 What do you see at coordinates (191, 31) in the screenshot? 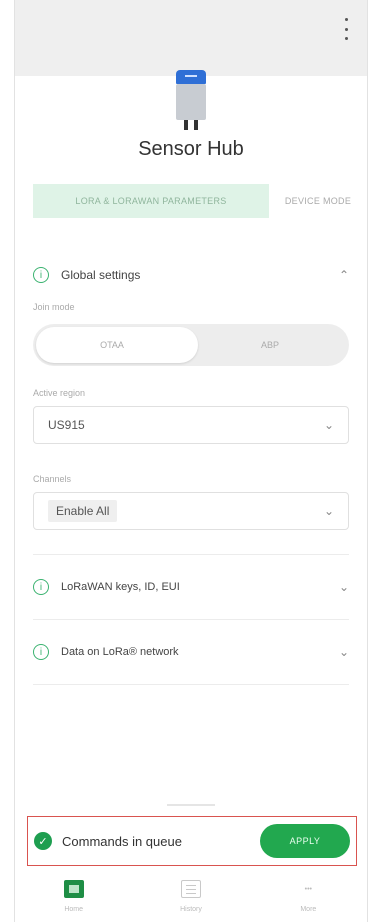
I see `top-bar` at bounding box center [191, 31].